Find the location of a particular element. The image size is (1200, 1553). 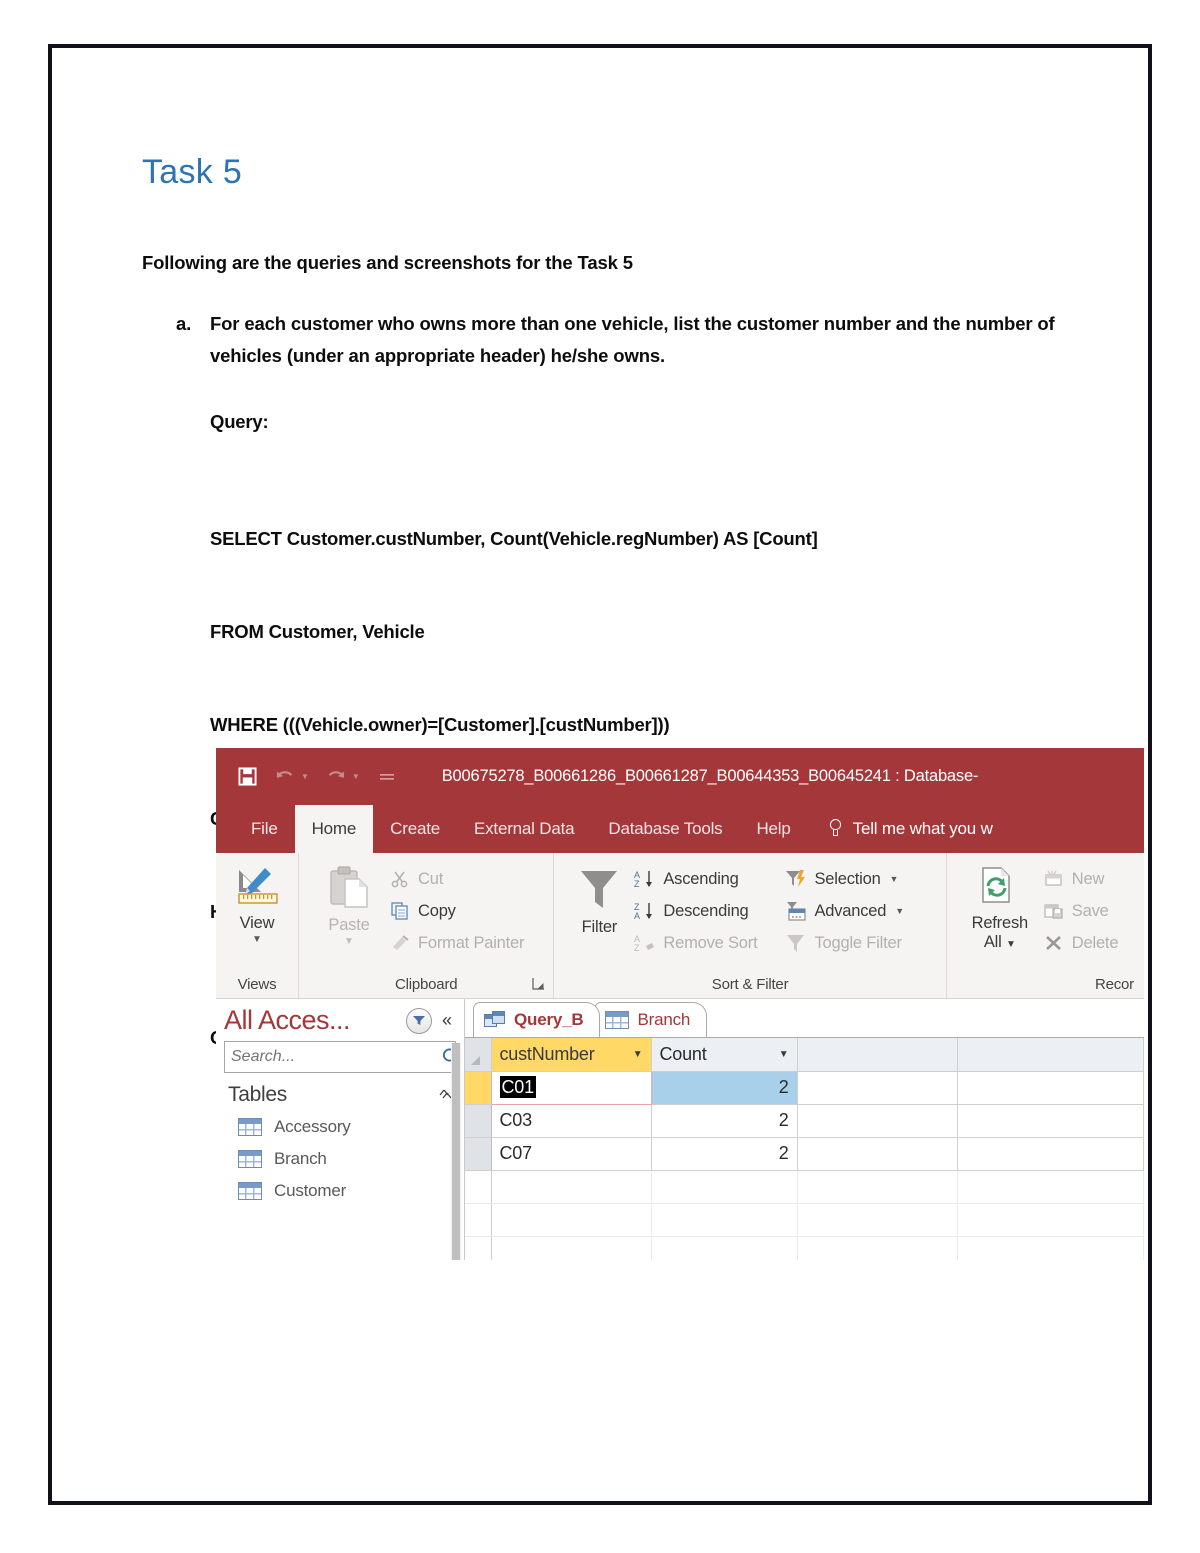

tell-me-search: Tell me what you w is located at coordinates (900, 829).